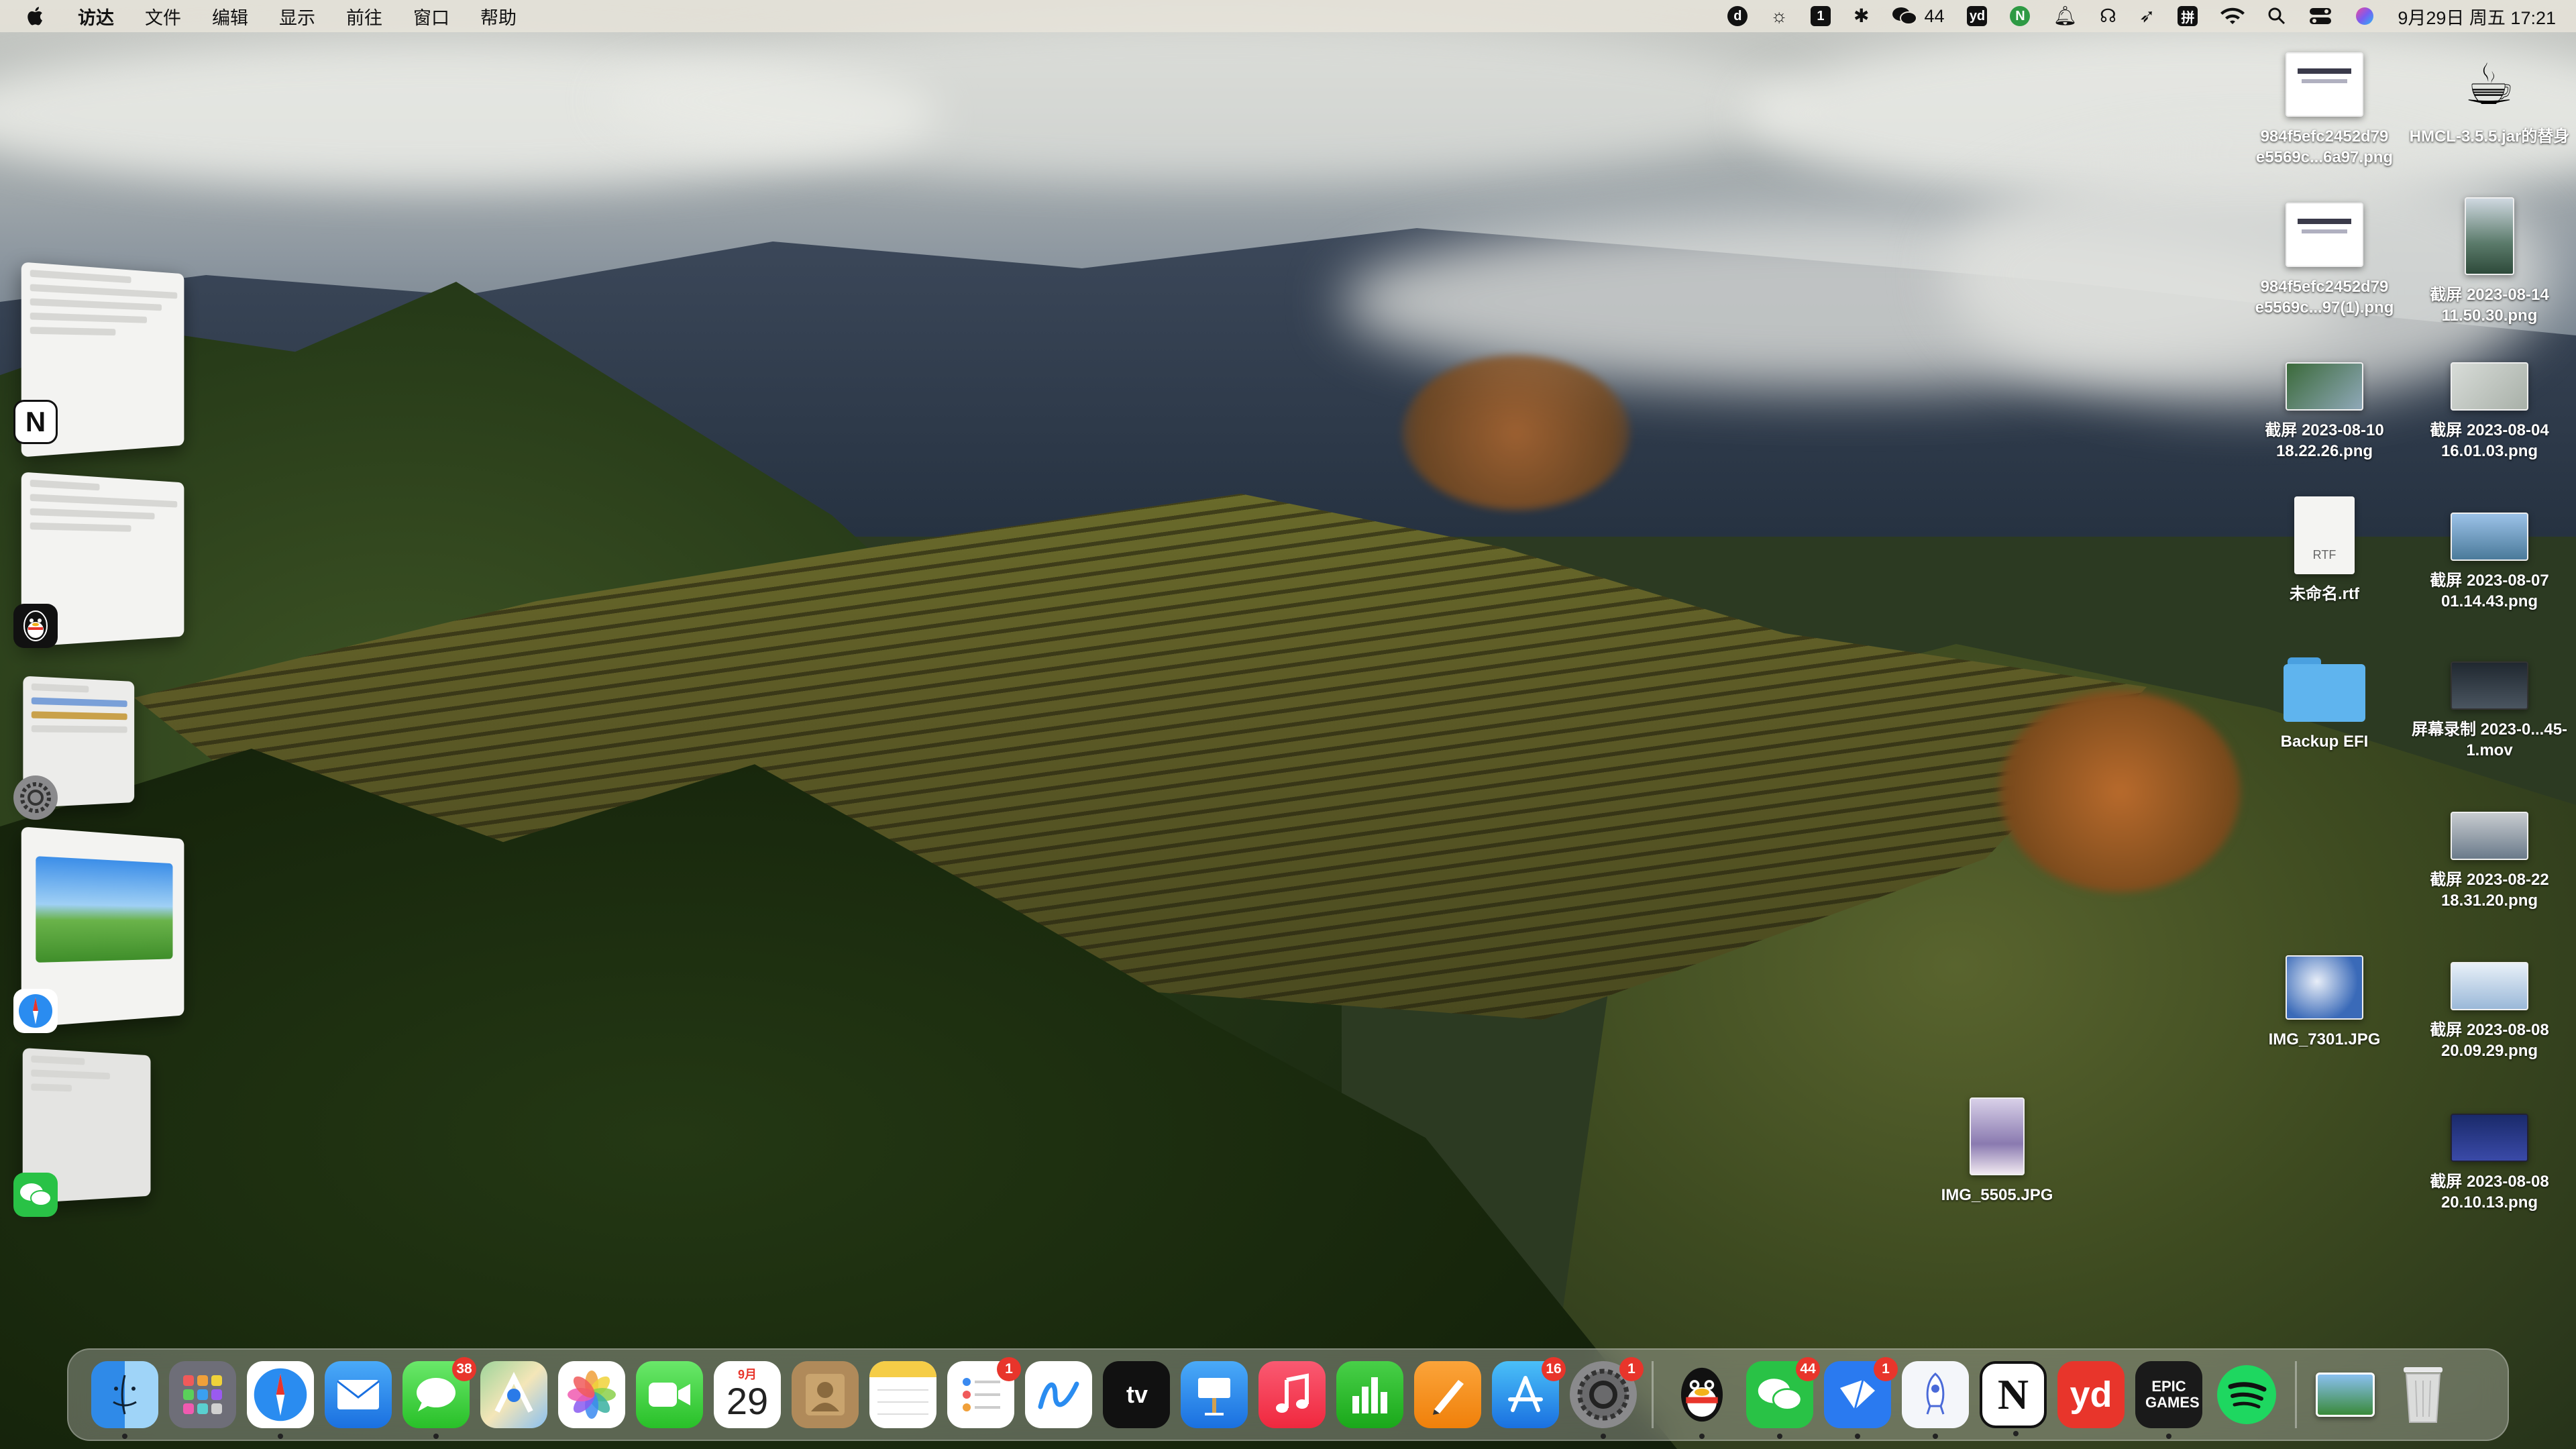 Image resolution: width=2576 pixels, height=1449 pixels. I want to click on menu-clock: 9月29日 周五 17:21, so click(2477, 16).